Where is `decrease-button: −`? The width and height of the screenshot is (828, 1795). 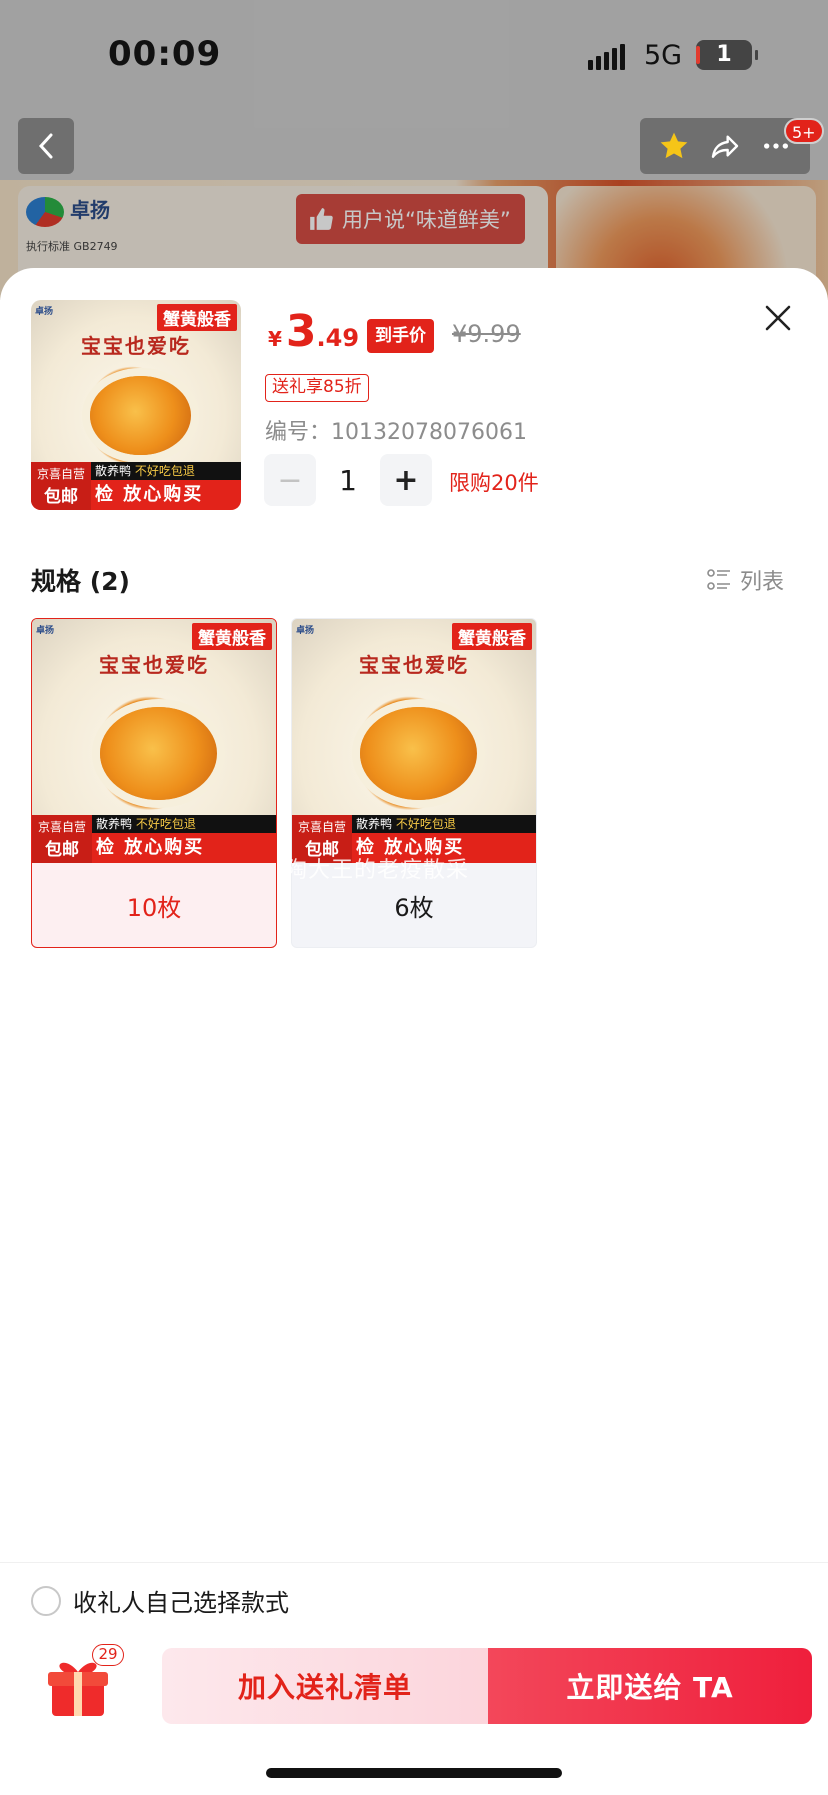 decrease-button: − is located at coordinates (290, 480).